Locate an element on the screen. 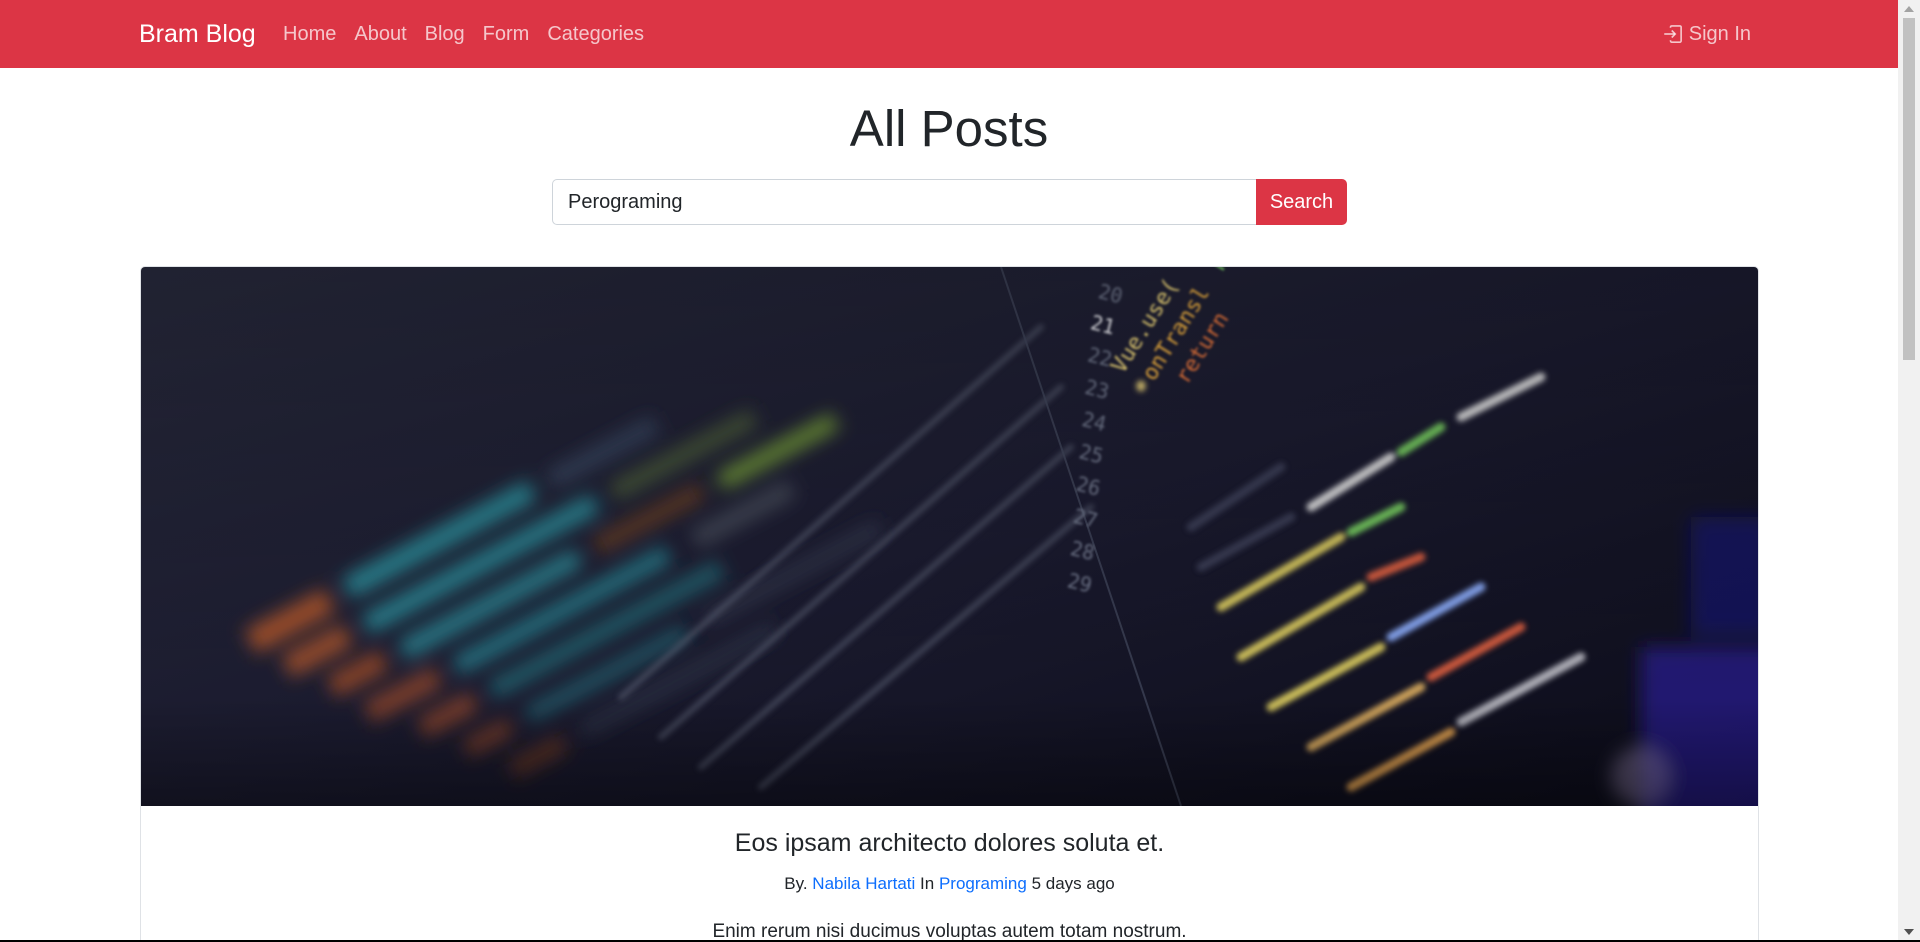 The height and width of the screenshot is (942, 1920). scroll-down-arrow-icon is located at coordinates (1909, 931).